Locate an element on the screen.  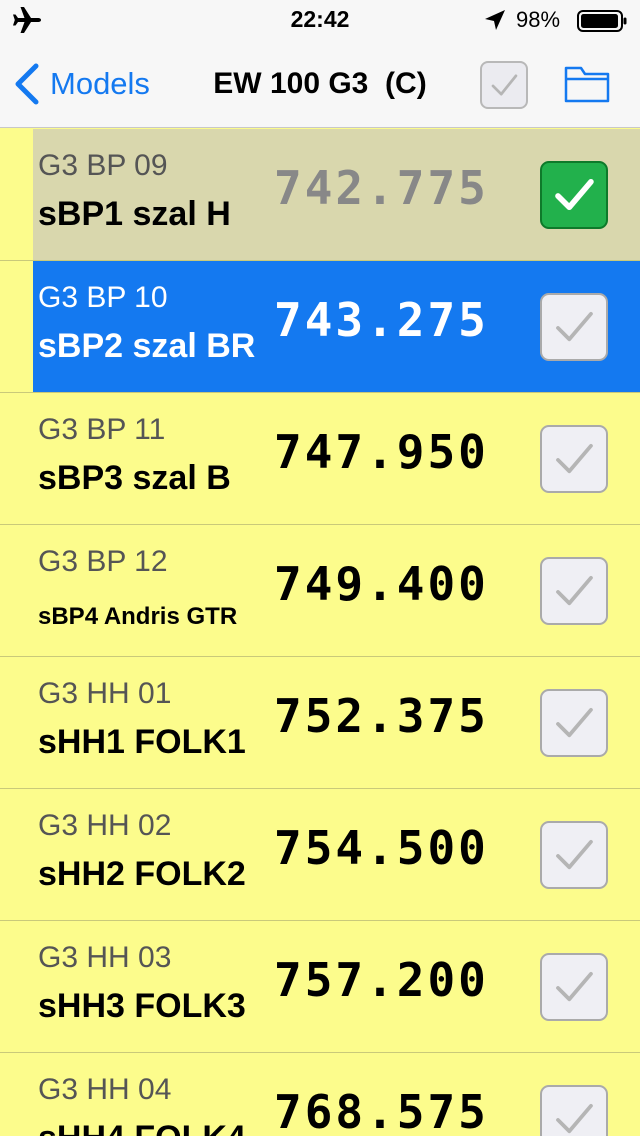
back-button: Models is located at coordinates (82, 84).